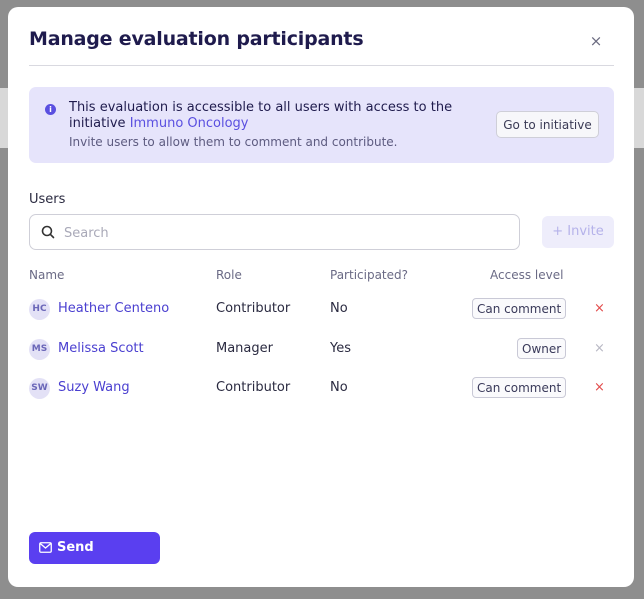 The width and height of the screenshot is (644, 599). I want to click on search-field, so click(274, 232).